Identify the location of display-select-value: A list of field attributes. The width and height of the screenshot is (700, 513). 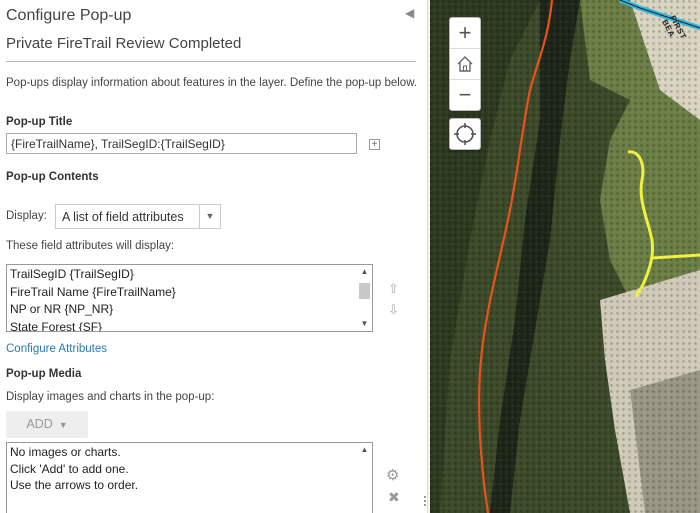
(123, 217).